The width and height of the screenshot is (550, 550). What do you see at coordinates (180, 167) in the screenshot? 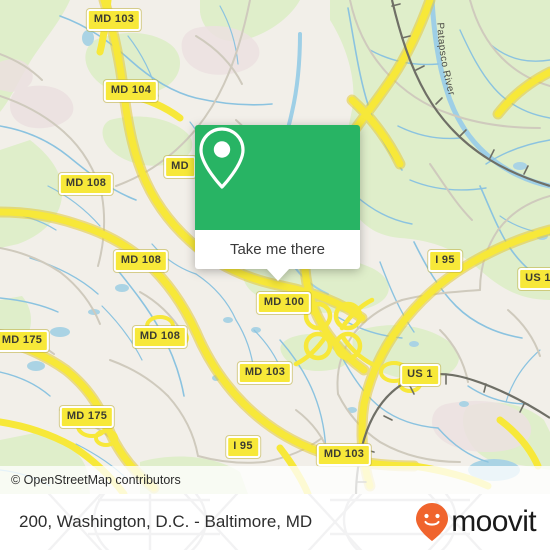
I see `road-shield: MD` at bounding box center [180, 167].